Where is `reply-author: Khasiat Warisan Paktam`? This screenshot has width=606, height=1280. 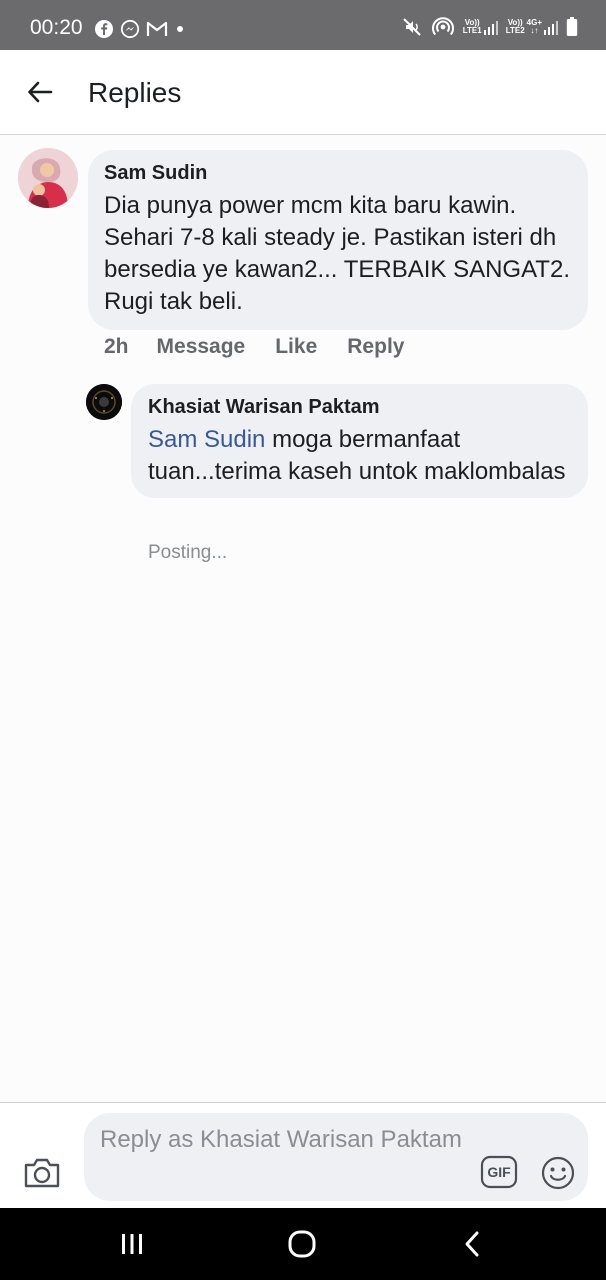
reply-author: Khasiat Warisan Paktam is located at coordinates (360, 407).